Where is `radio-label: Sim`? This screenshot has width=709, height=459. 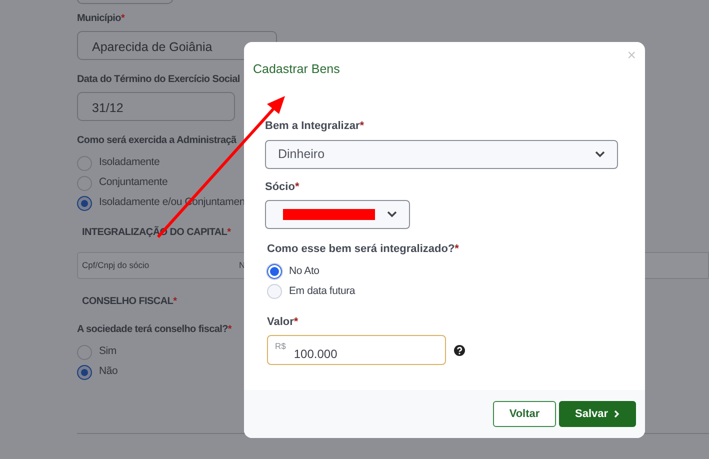
radio-label: Sim is located at coordinates (107, 352).